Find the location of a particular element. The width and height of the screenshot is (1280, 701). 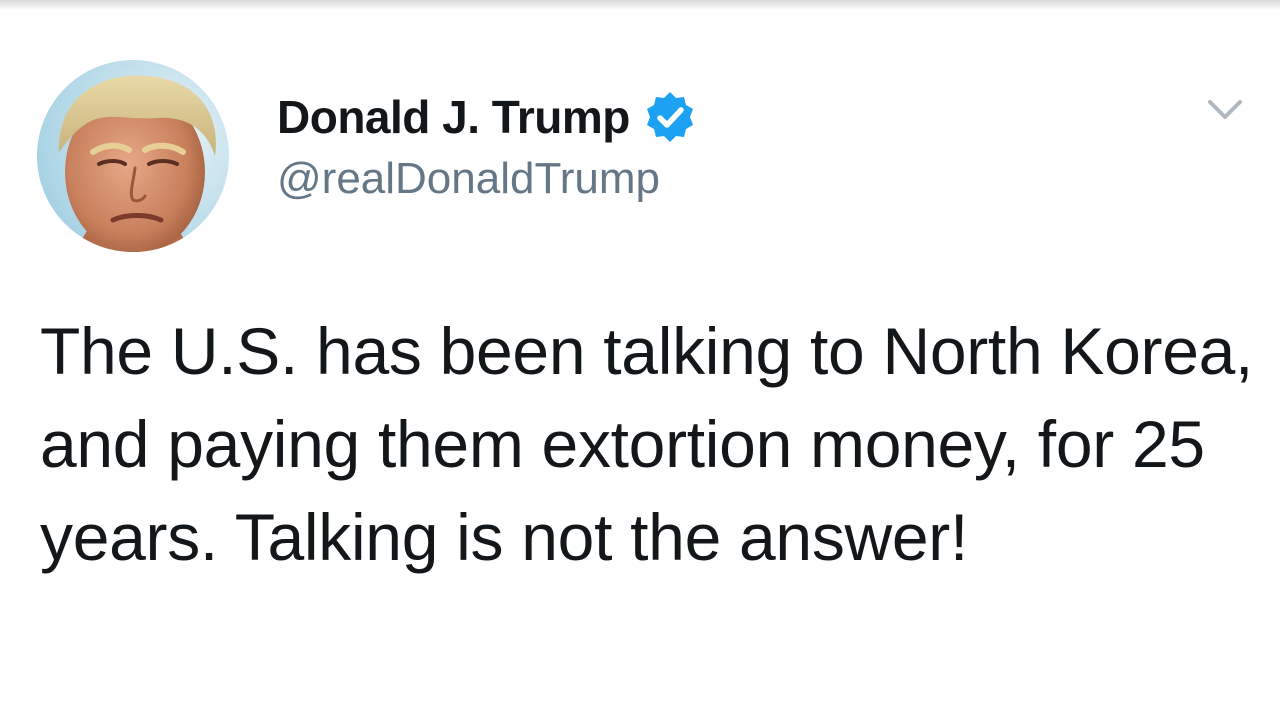

author-block: Donald J. Trump @realDonaldTrump is located at coordinates (487, 145).